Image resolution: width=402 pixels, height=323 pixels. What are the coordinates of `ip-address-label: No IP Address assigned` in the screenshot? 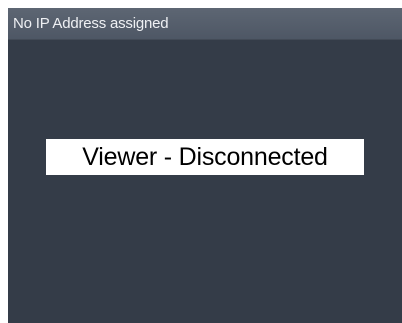 It's located at (91, 23).